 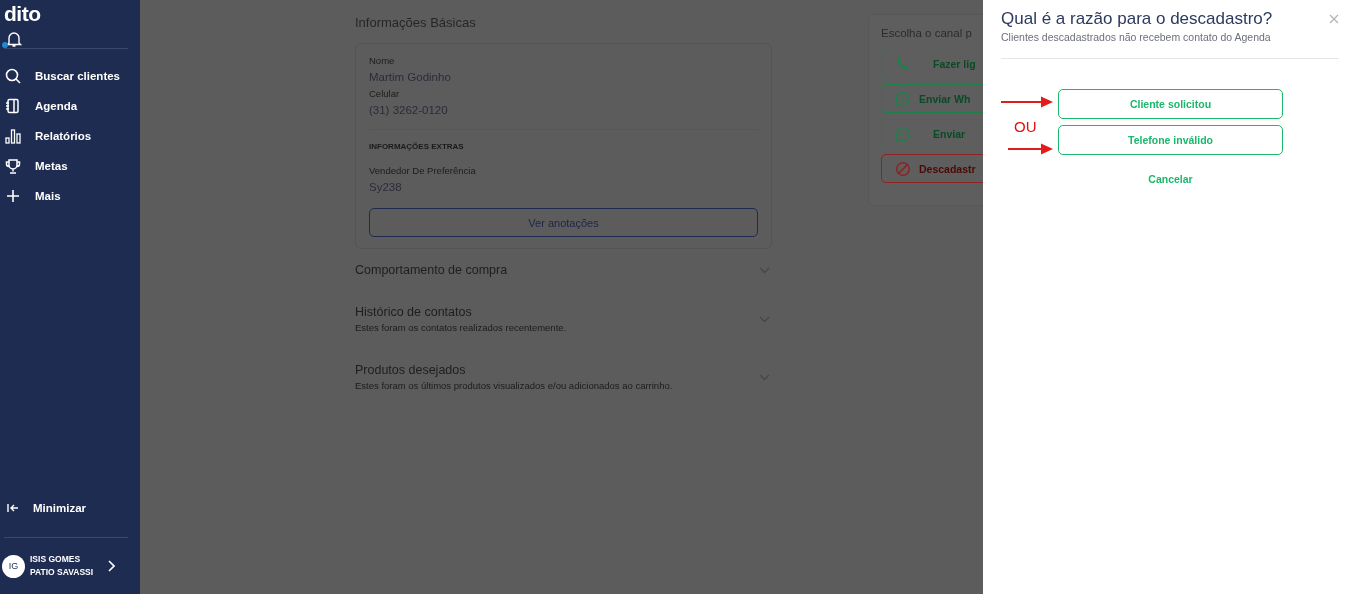 What do you see at coordinates (13, 136) in the screenshot?
I see `bar-chart-icon` at bounding box center [13, 136].